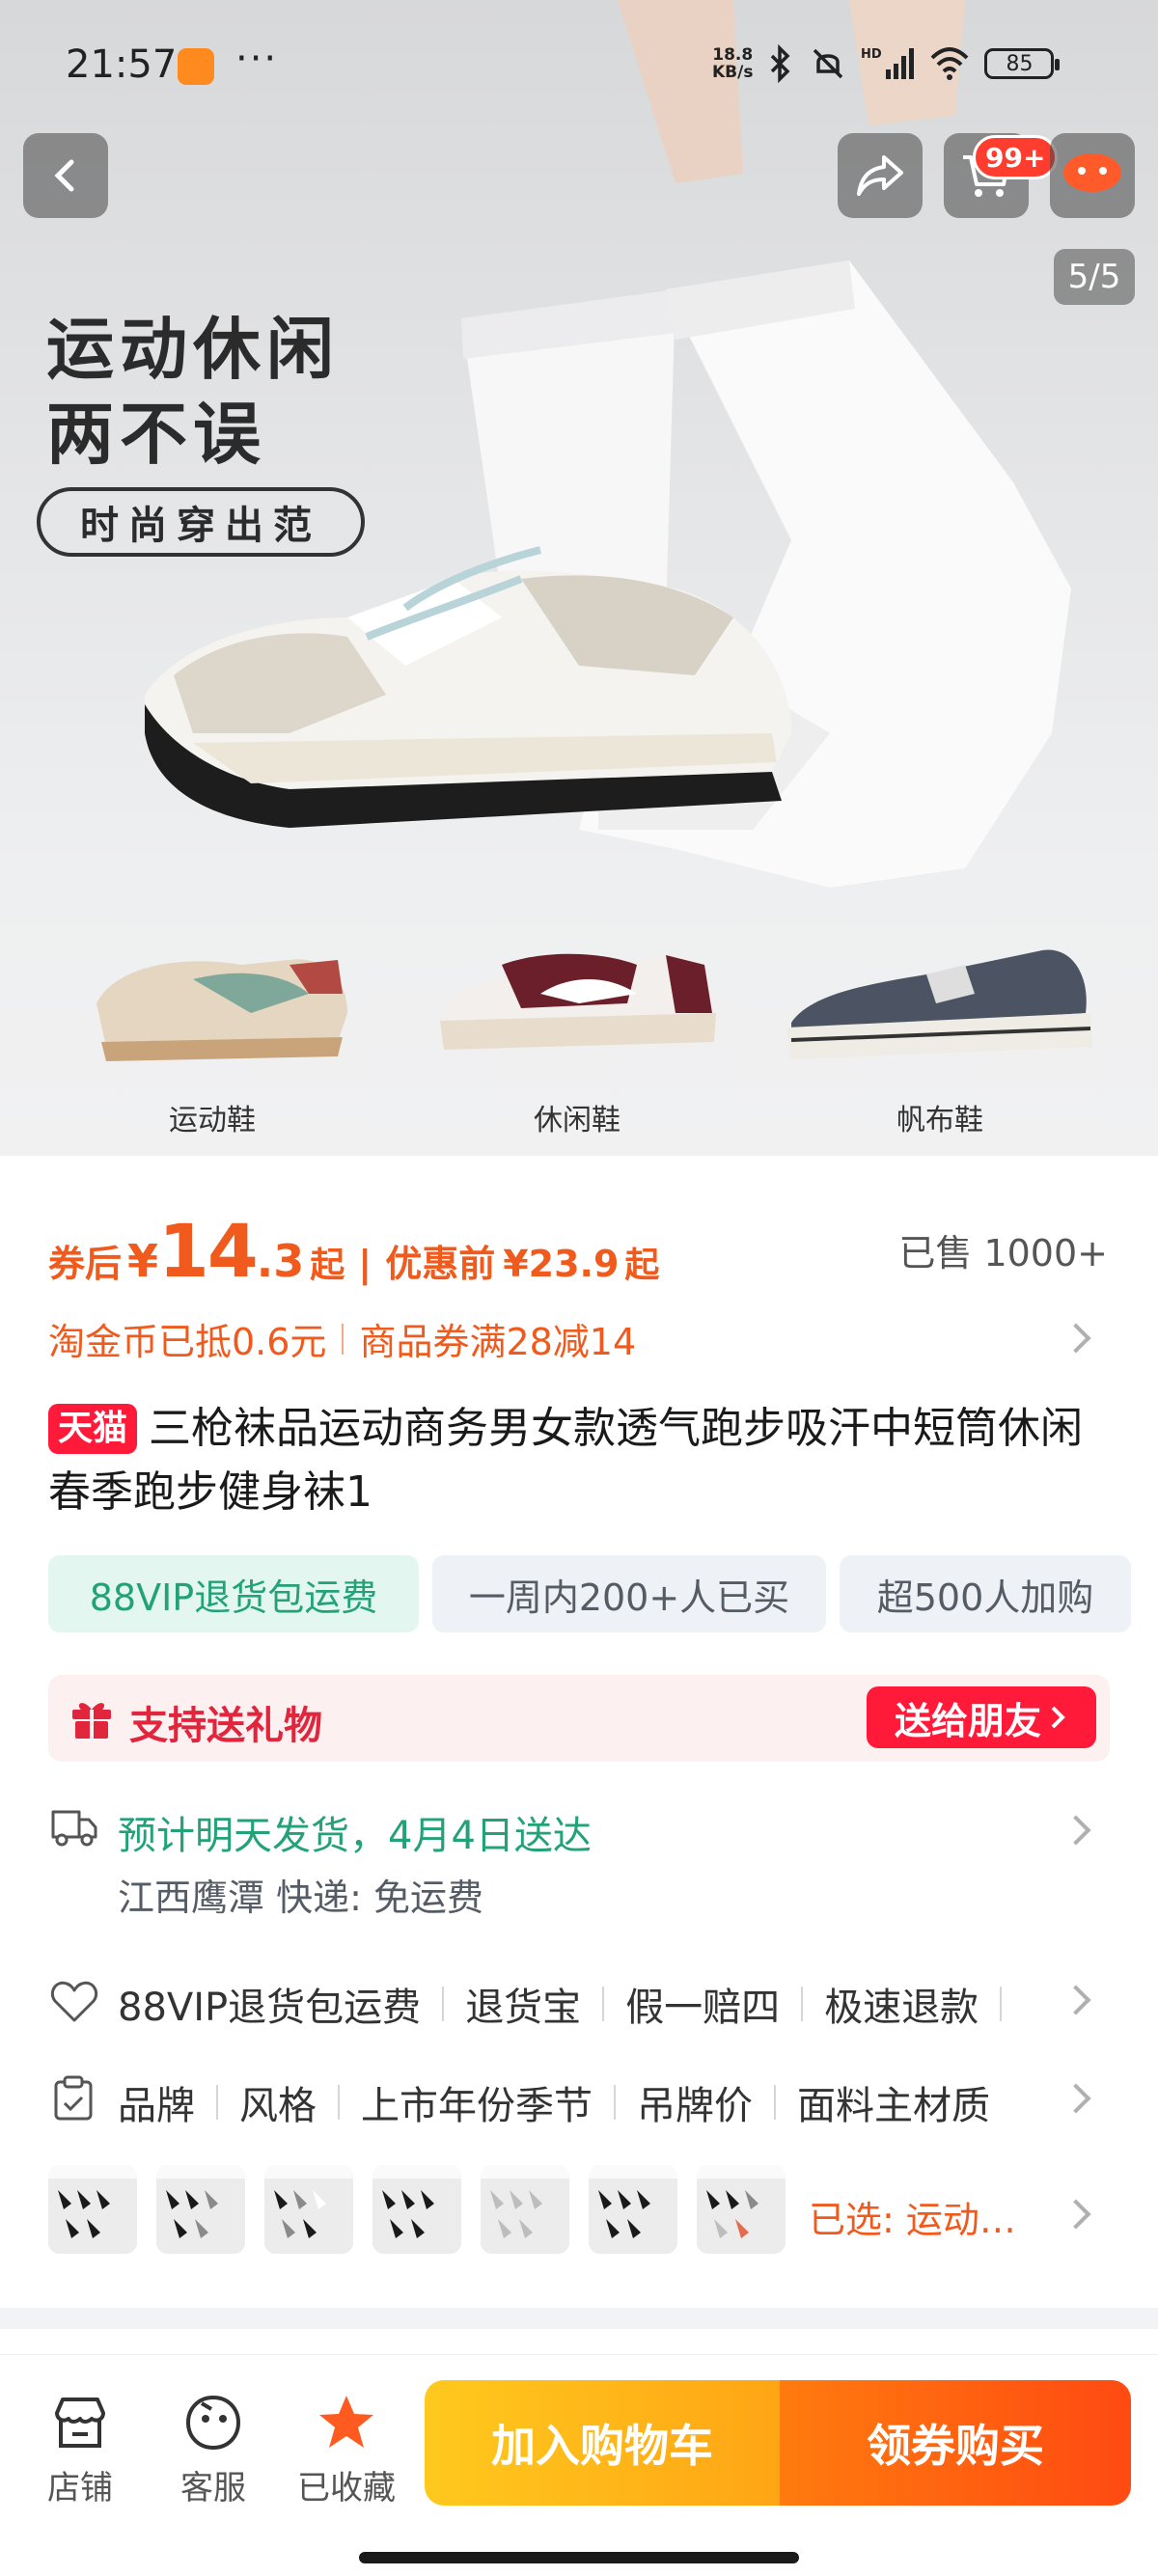 The width and height of the screenshot is (1158, 2576). Describe the element at coordinates (65, 176) in the screenshot. I see `back-button` at that location.